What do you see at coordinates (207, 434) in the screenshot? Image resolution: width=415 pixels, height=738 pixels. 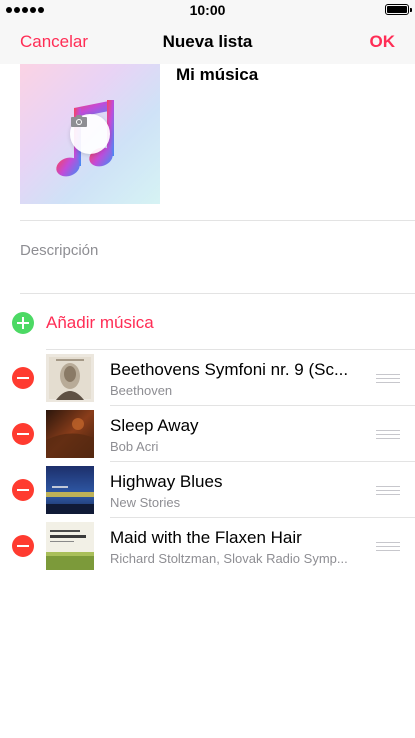 I see `track-row: Sleep Away Bob Acri` at bounding box center [207, 434].